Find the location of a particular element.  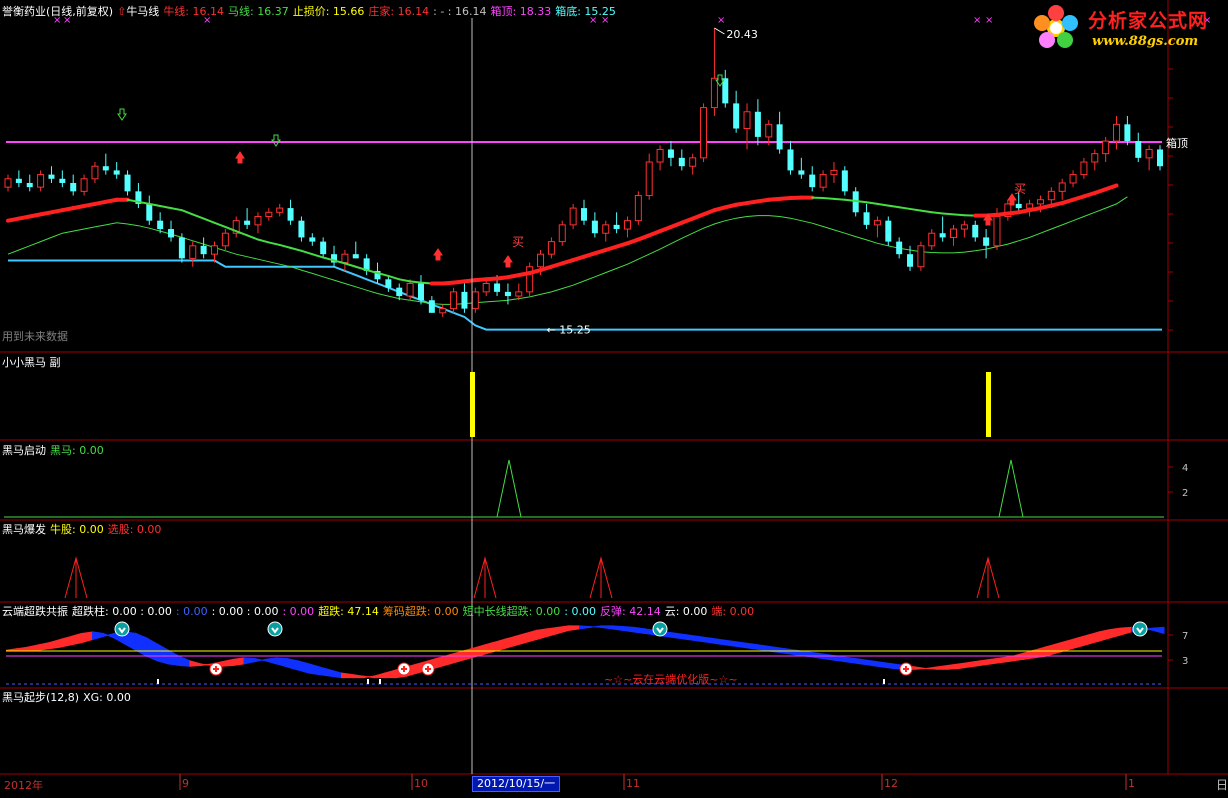

horse-line is located at coordinates (567, 250).